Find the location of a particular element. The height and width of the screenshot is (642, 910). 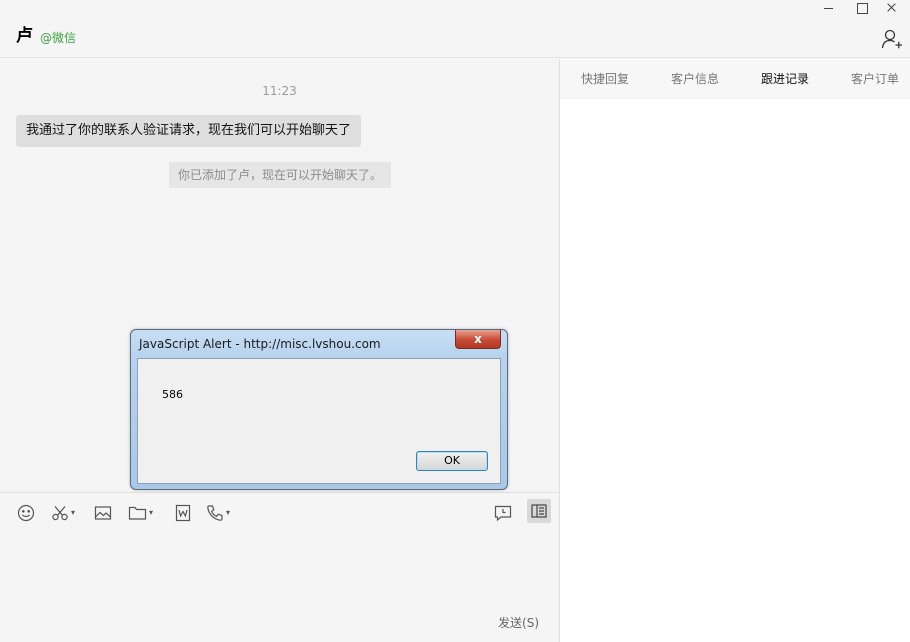

message-timestamp: 11:23 is located at coordinates (279, 91).